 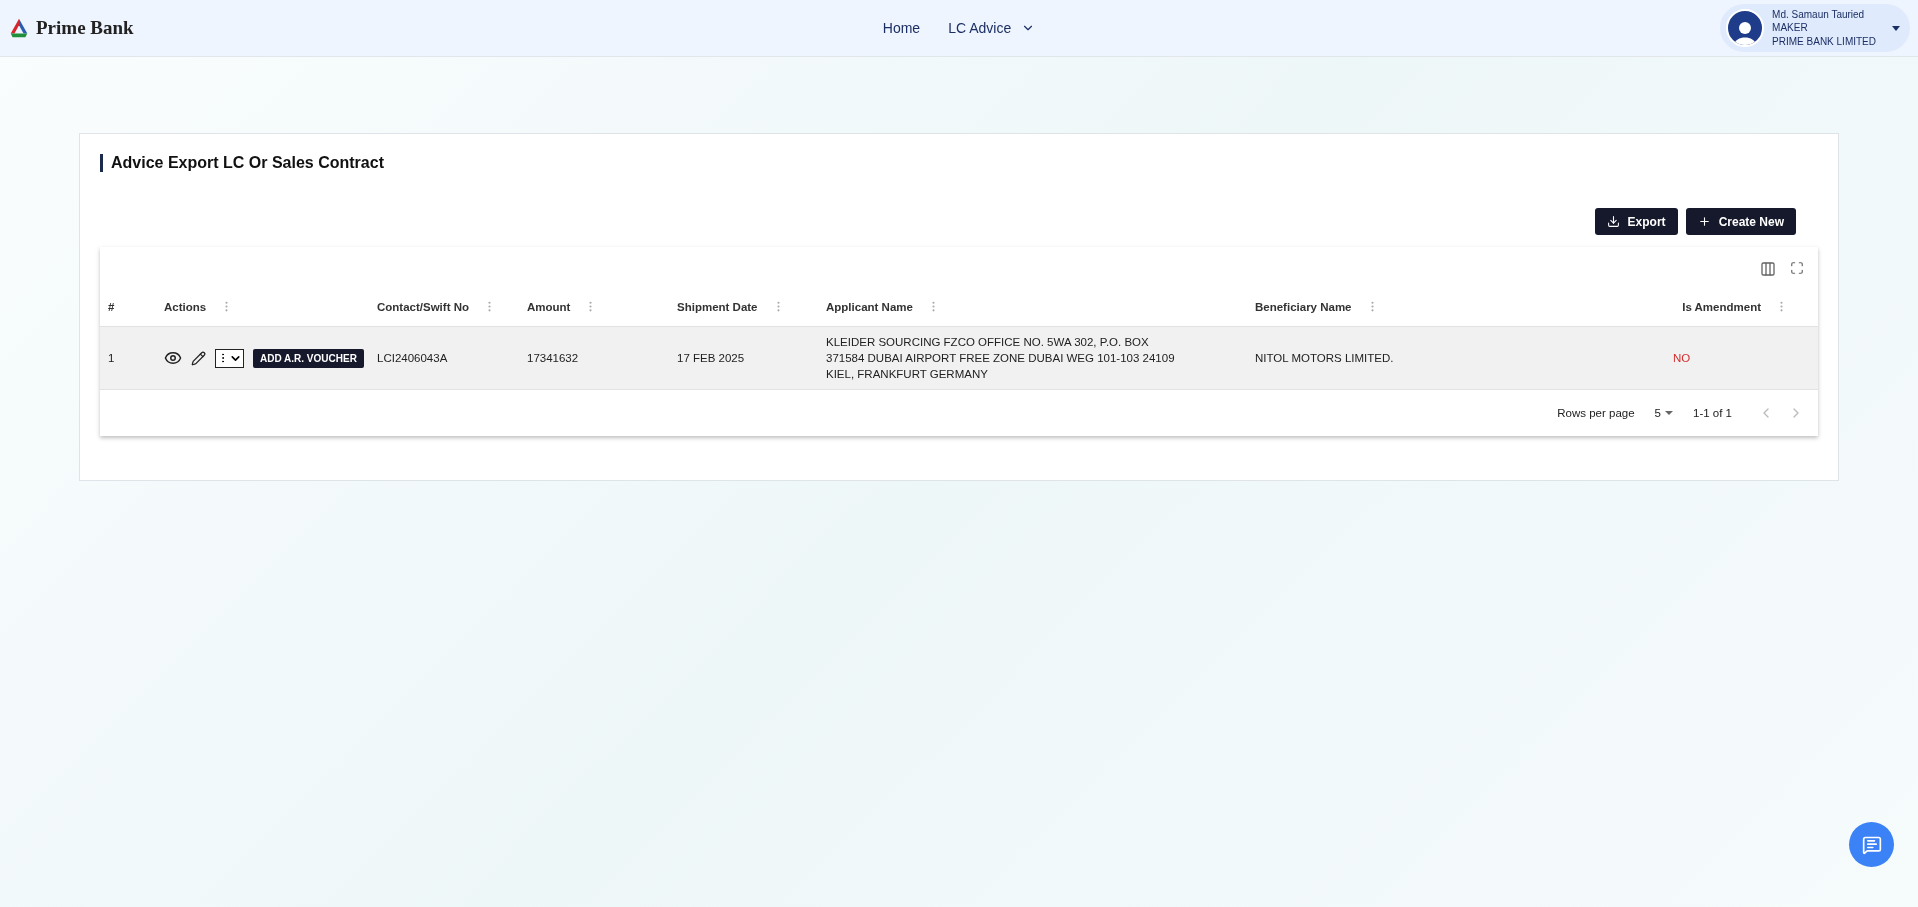 I want to click on column-header: Actions, so click(x=185, y=306).